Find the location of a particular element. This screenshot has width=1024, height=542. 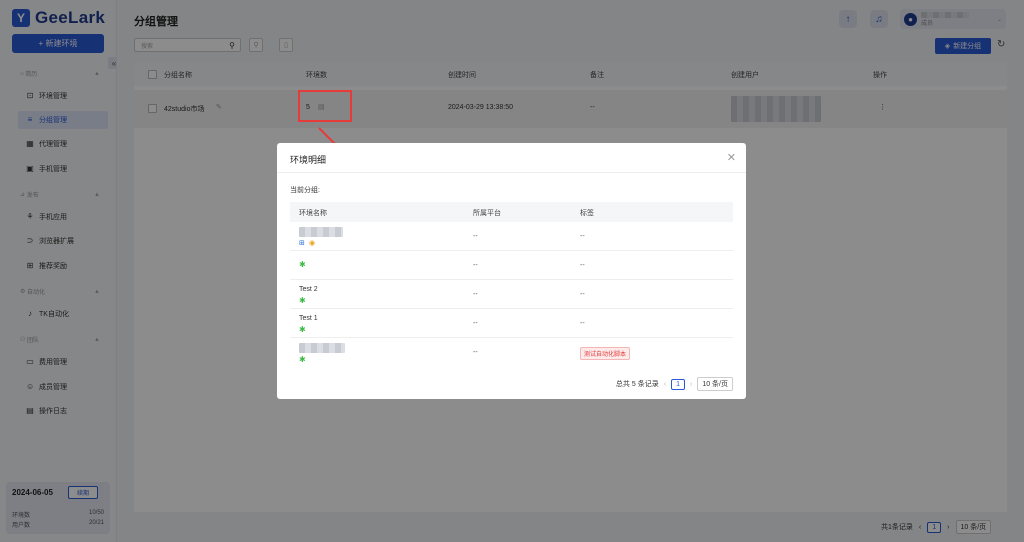

env-name: Test 1 is located at coordinates (308, 318).